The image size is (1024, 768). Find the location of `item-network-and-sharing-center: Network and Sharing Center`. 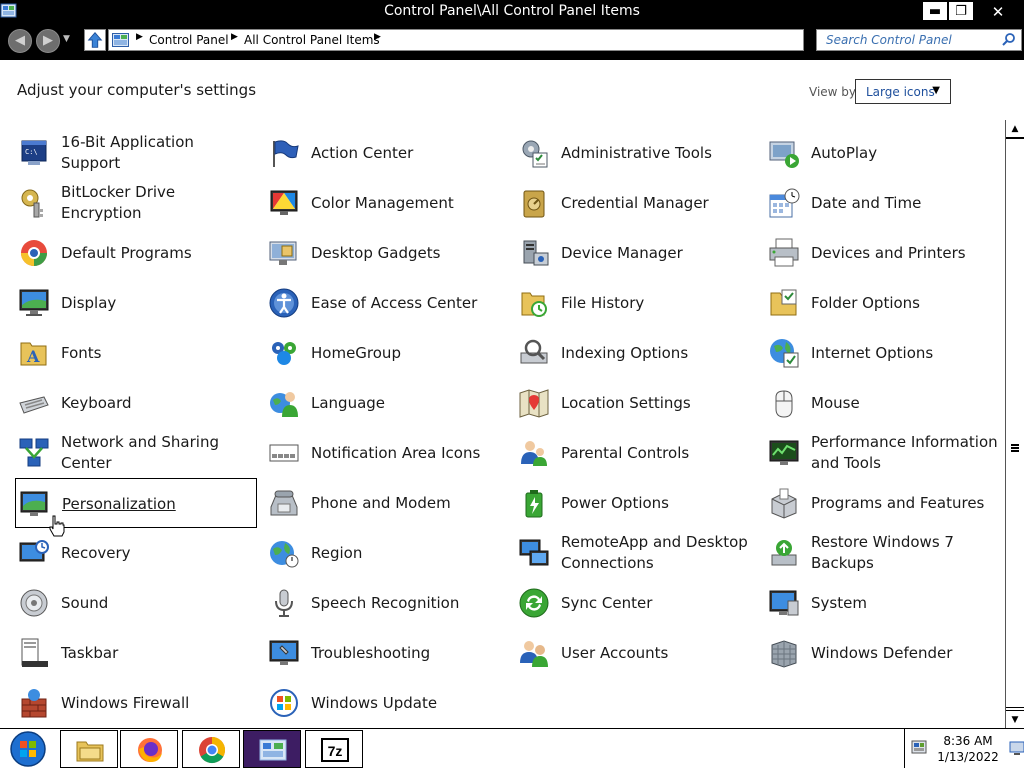

item-network-and-sharing-center: Network and Sharing Center is located at coordinates (136, 453).